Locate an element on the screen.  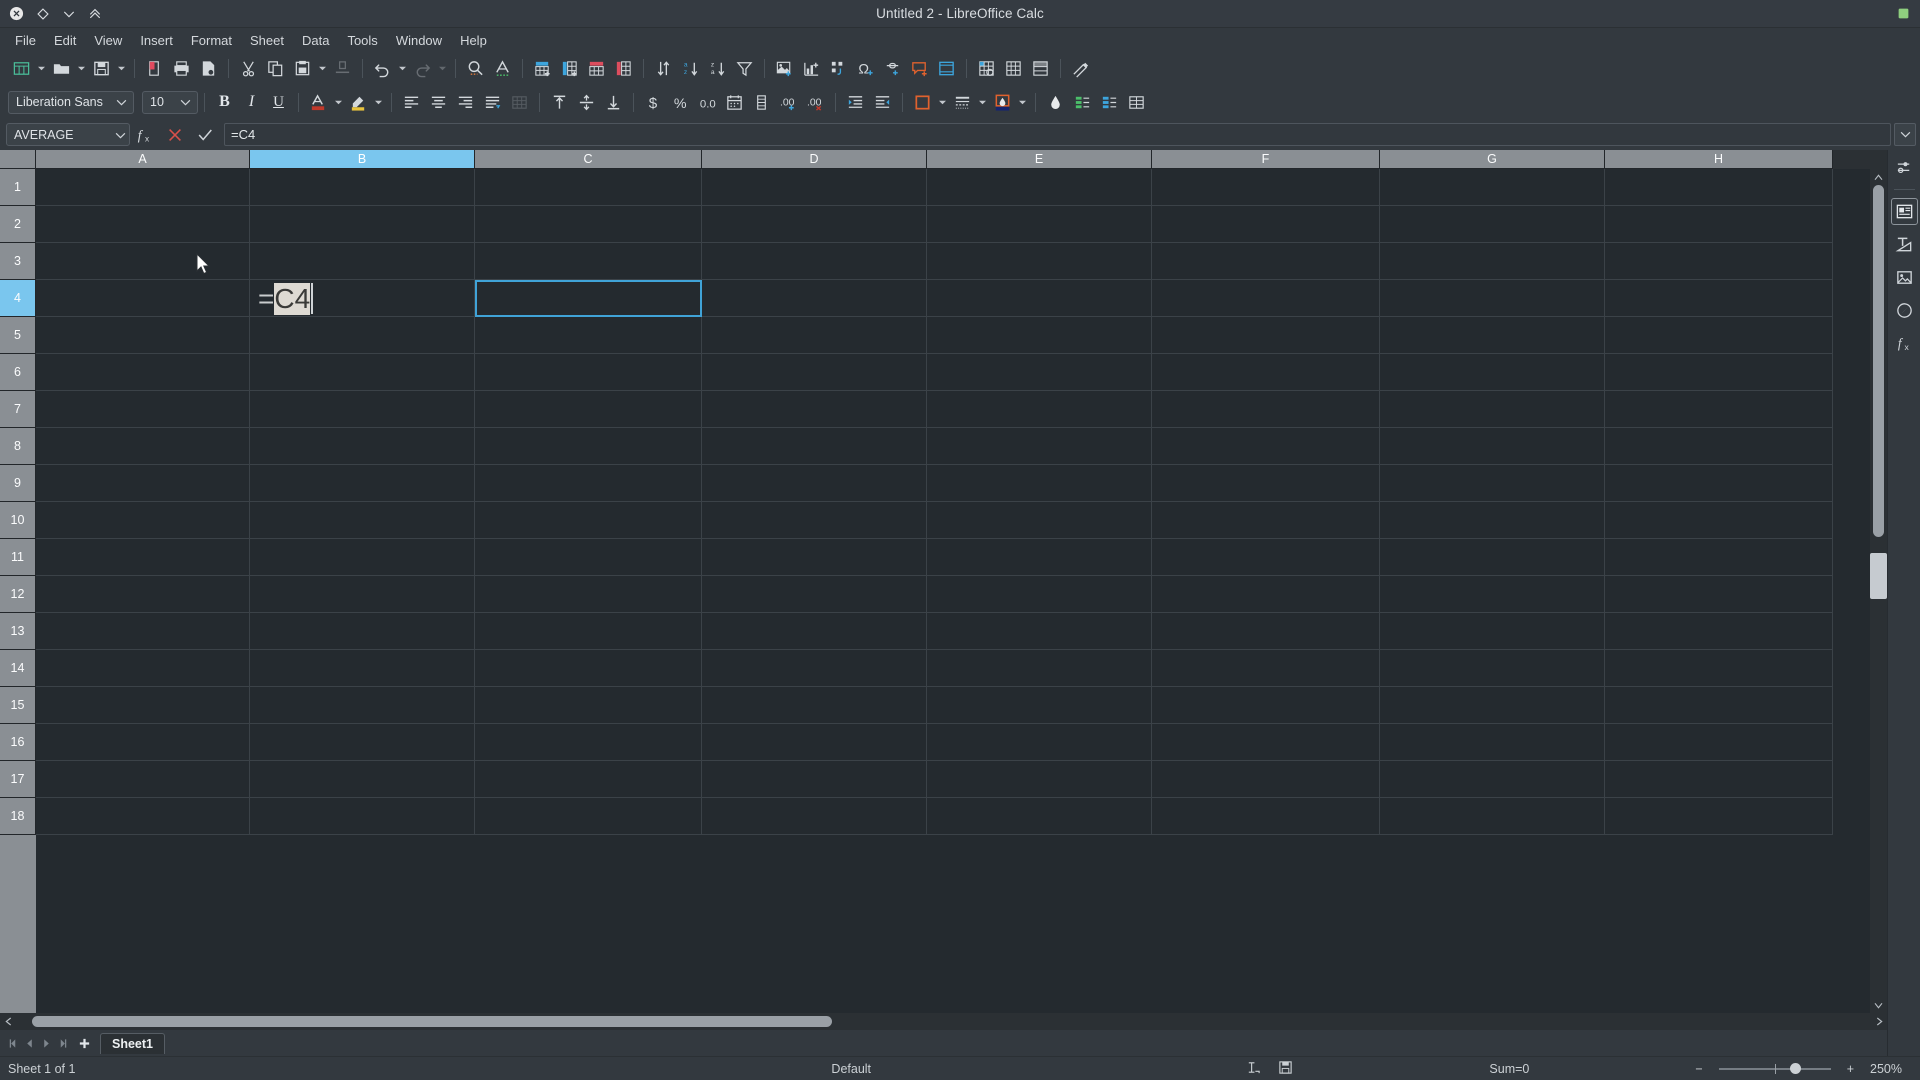
cell-G12 is located at coordinates (1492, 594).